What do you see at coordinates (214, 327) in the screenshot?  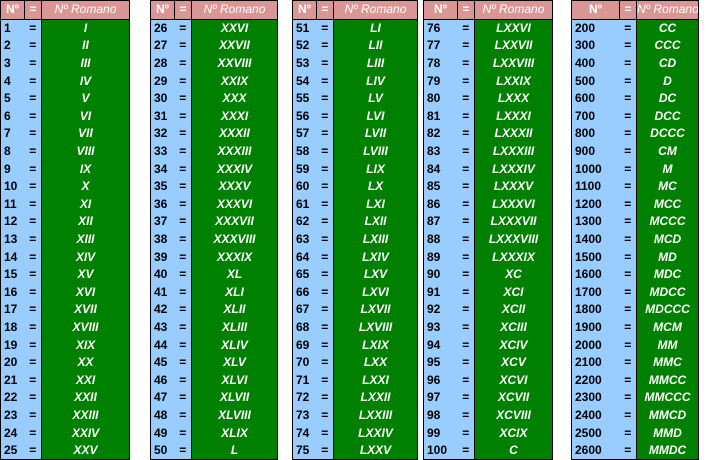 I see `table-row: 43 = XLIII` at bounding box center [214, 327].